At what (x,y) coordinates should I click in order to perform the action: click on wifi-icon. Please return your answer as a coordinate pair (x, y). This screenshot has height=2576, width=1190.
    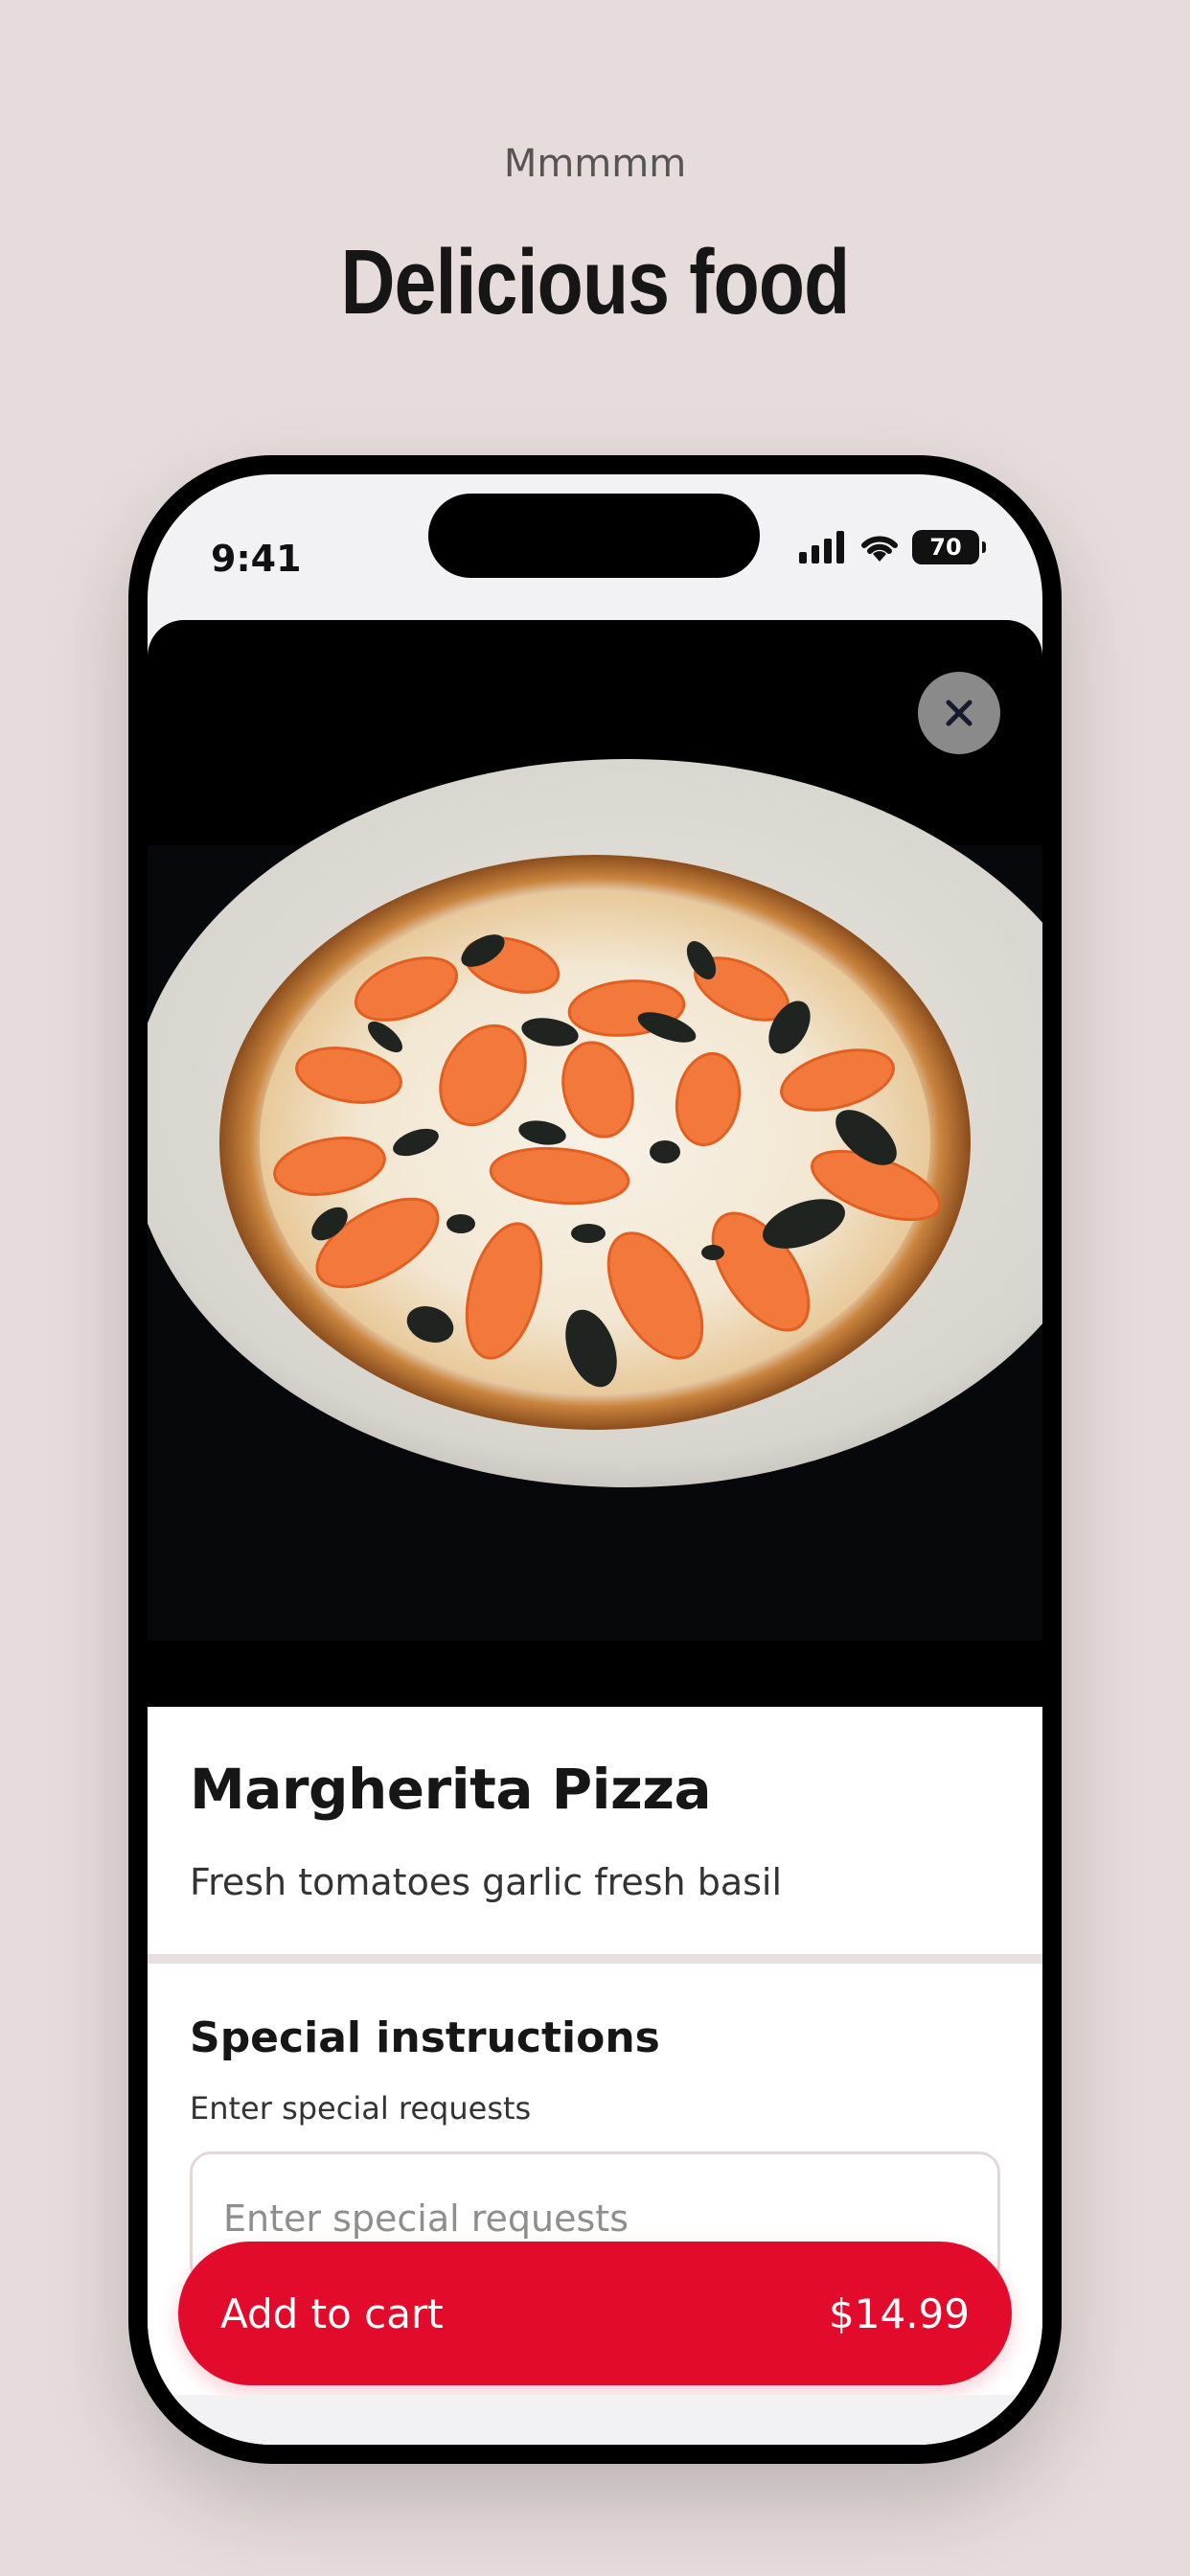
    Looking at the image, I should click on (880, 549).